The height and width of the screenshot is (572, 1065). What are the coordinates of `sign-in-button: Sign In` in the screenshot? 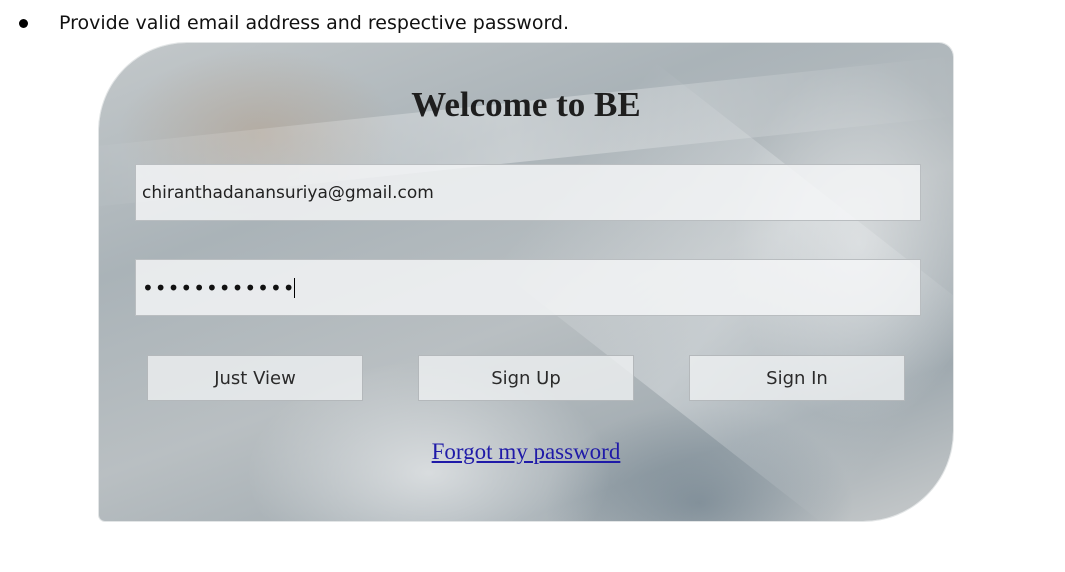 It's located at (797, 378).